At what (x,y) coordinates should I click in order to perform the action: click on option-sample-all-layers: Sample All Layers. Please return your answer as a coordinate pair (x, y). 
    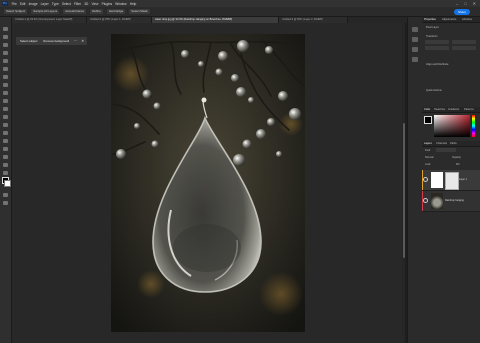
    Looking at the image, I should click on (45, 11).